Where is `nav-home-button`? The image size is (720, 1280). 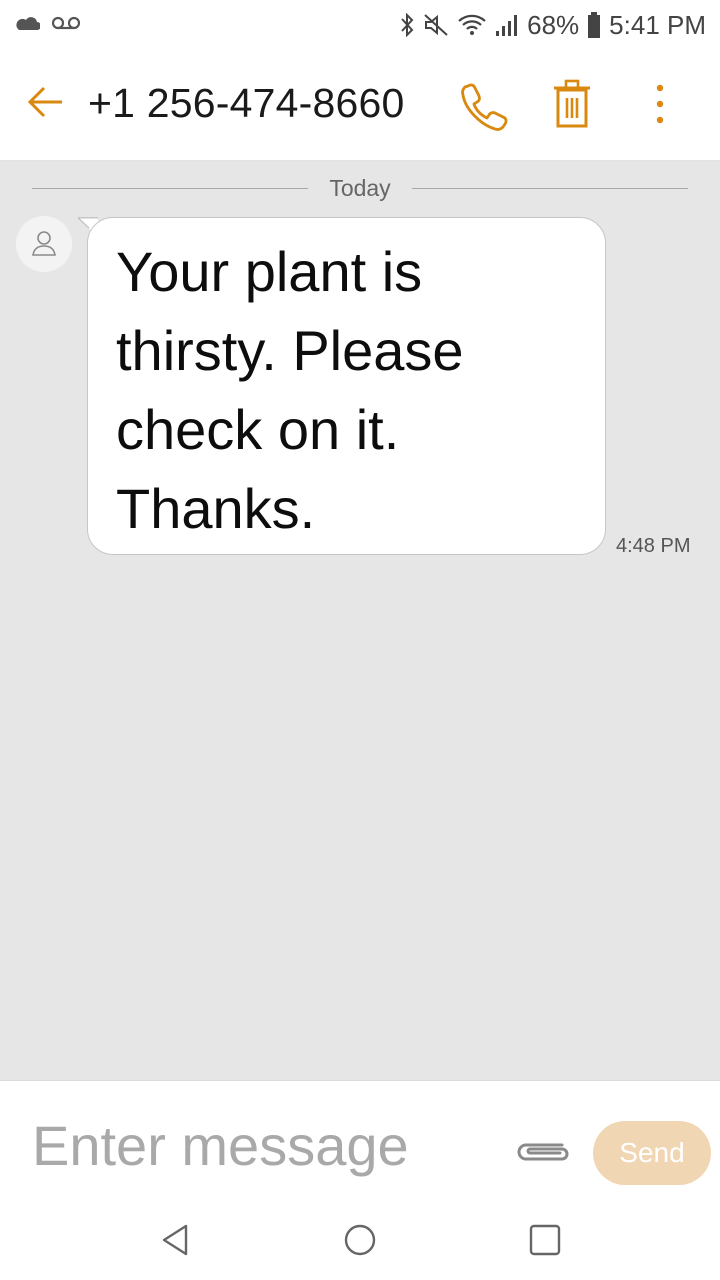
nav-home-button is located at coordinates (360, 1240).